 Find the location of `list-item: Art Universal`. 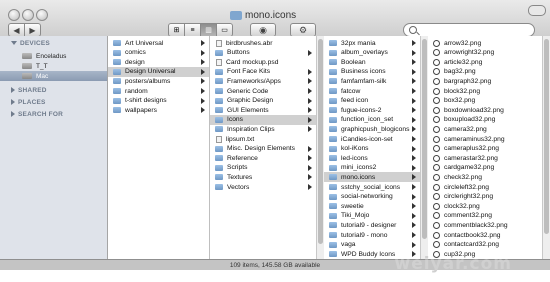

list-item: Art Universal is located at coordinates (158, 43).